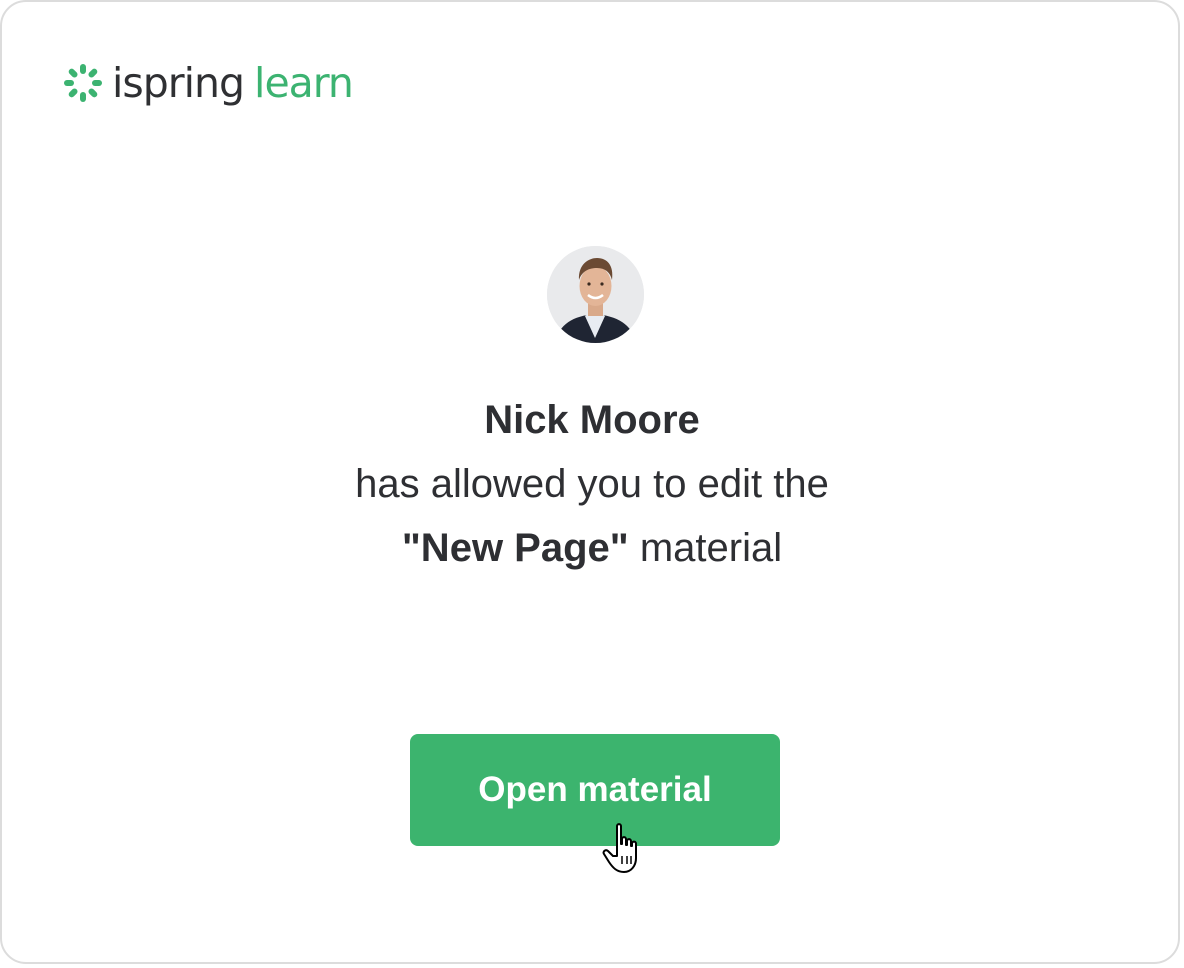  Describe the element at coordinates (592, 420) in the screenshot. I see `sender-name: Nick Moore` at that location.